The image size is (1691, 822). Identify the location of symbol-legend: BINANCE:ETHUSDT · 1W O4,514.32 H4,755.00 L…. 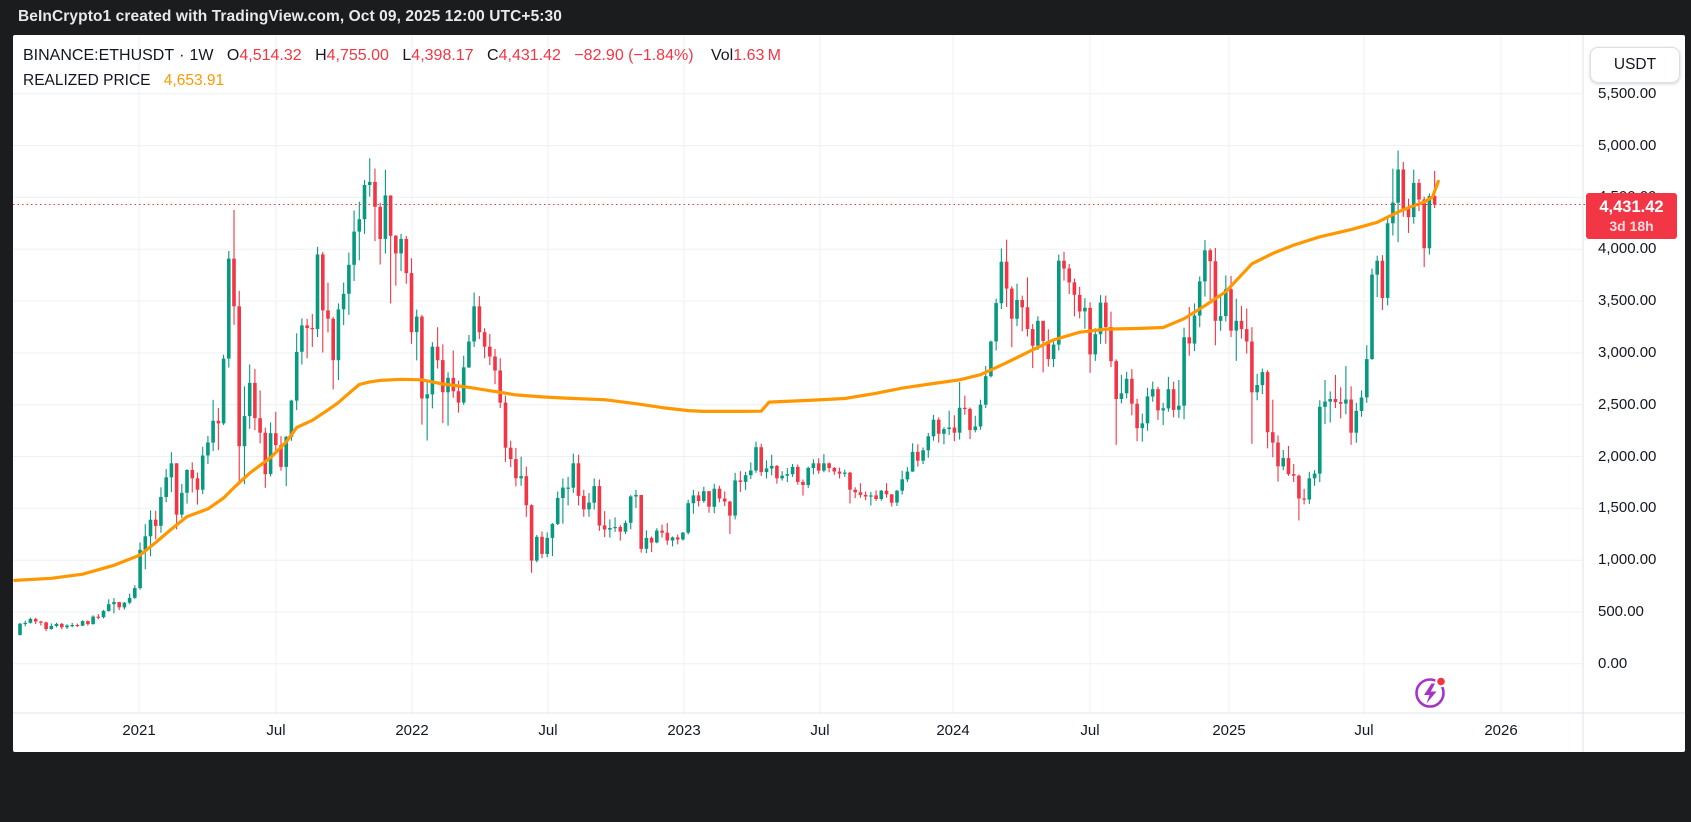
(402, 56).